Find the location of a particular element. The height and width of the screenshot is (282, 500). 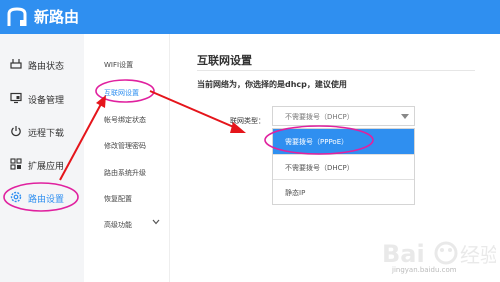

sidebar-item-label: 设备管理 is located at coordinates (46, 101).